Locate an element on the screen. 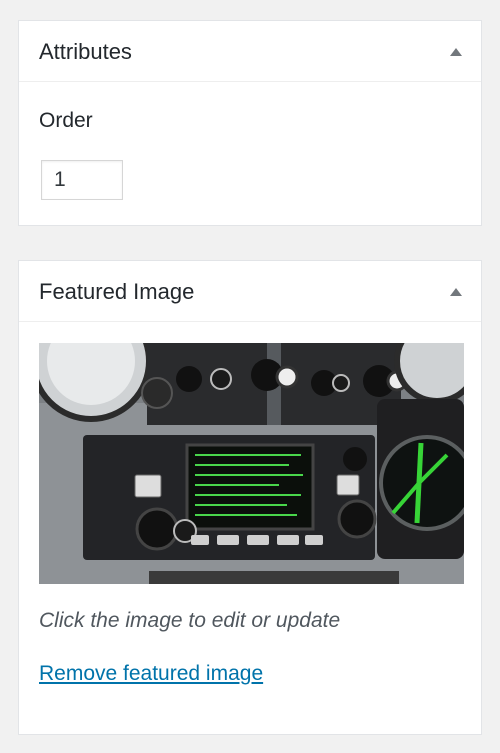  featured-image-collapse-button is located at coordinates (456, 292).